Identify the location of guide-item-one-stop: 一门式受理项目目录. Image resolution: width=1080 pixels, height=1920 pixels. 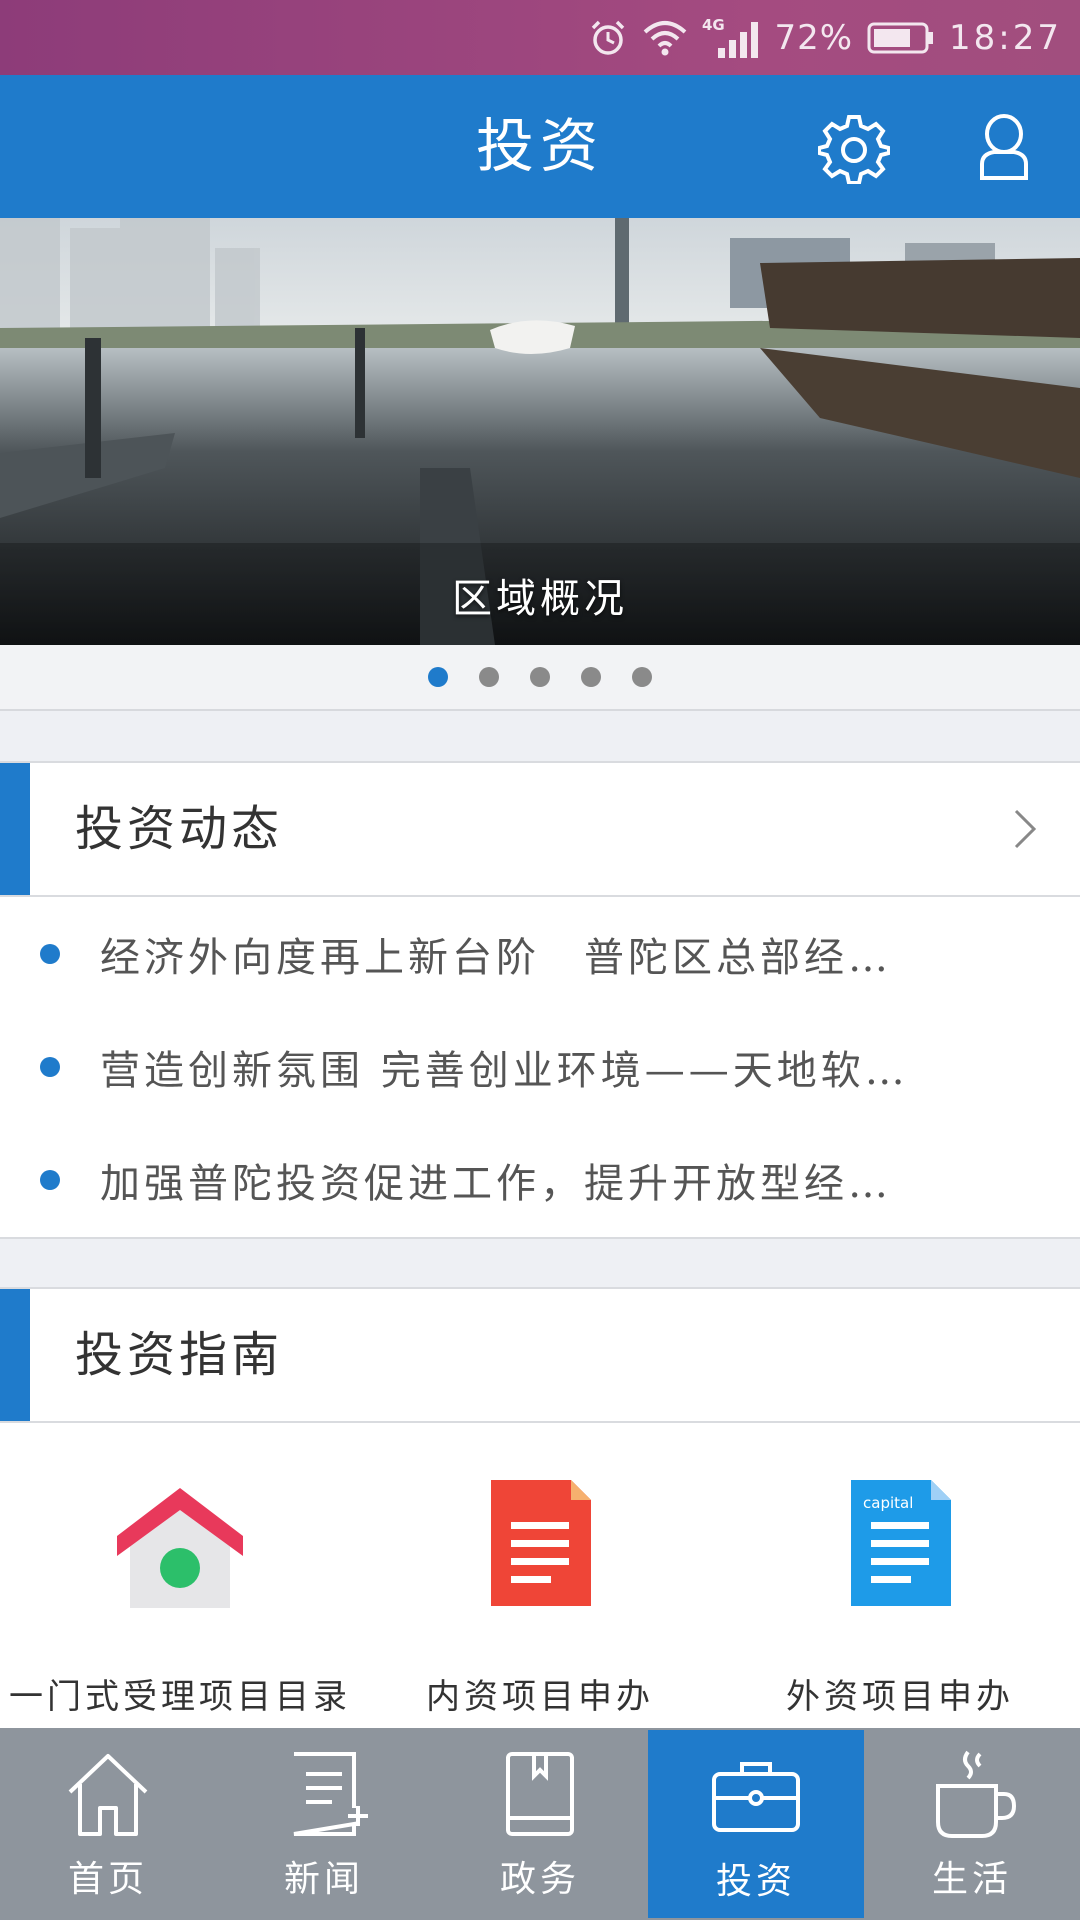
(180, 1575).